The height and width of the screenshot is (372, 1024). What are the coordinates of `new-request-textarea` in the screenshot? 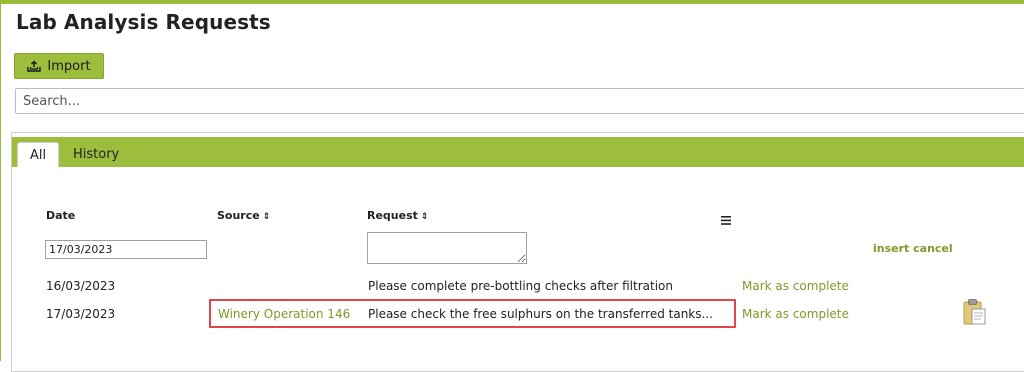 It's located at (447, 248).